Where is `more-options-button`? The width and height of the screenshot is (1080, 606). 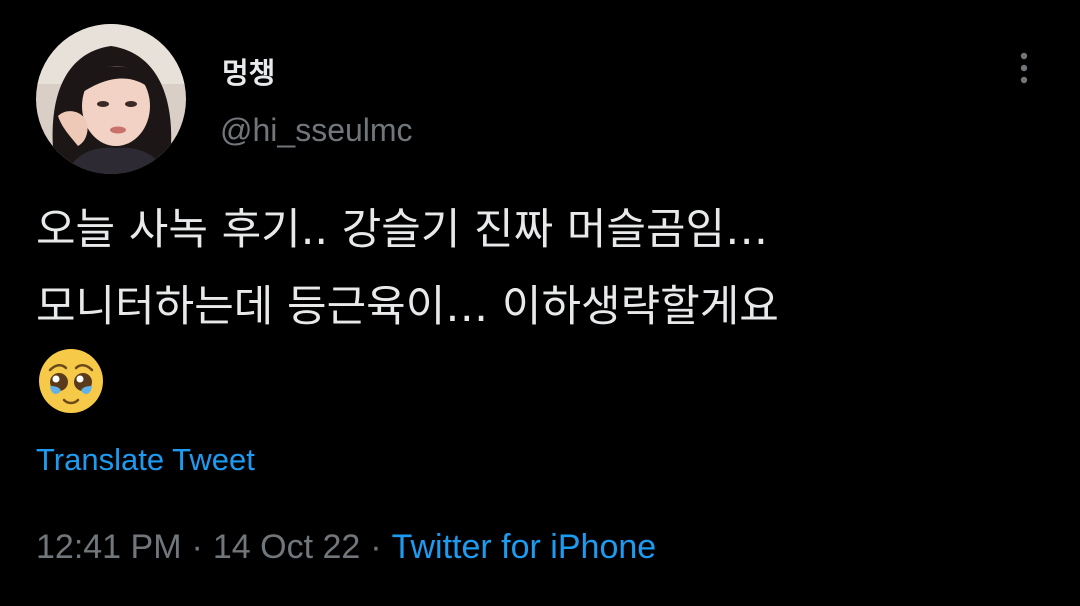 more-options-button is located at coordinates (1024, 68).